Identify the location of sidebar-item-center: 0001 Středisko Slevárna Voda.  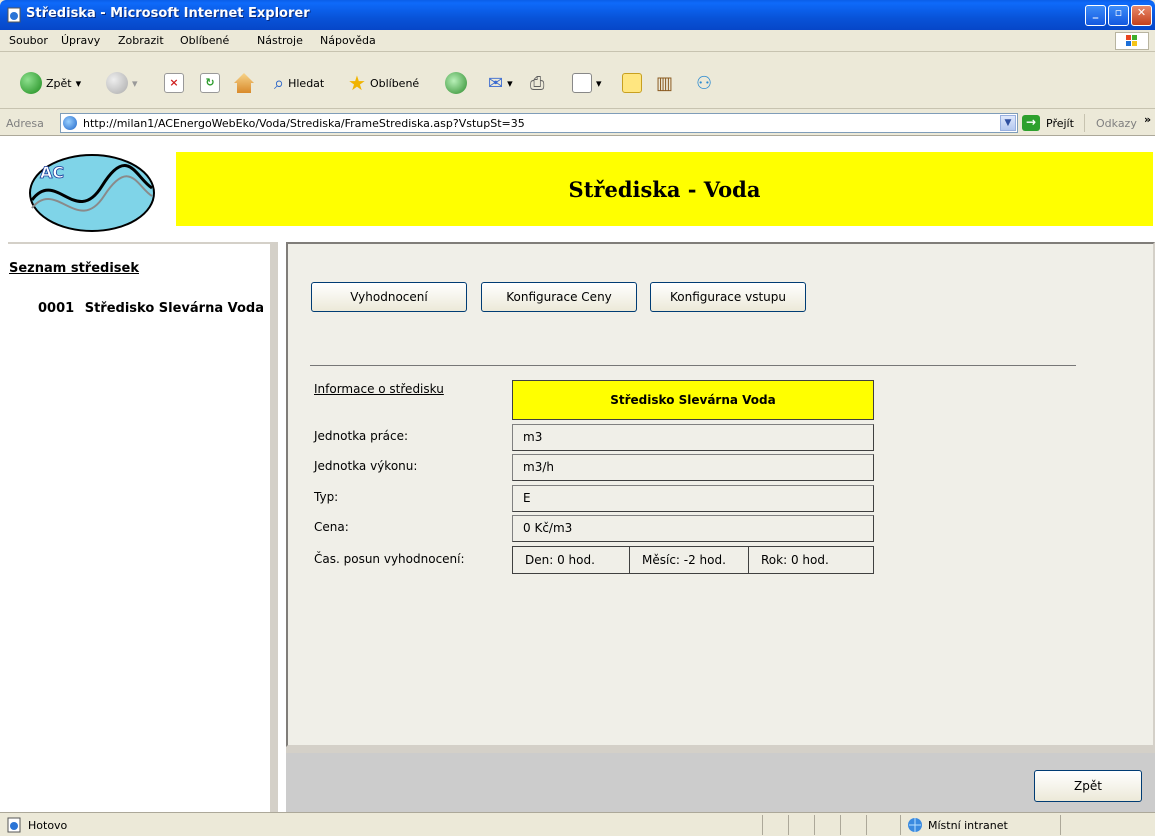
(151, 308).